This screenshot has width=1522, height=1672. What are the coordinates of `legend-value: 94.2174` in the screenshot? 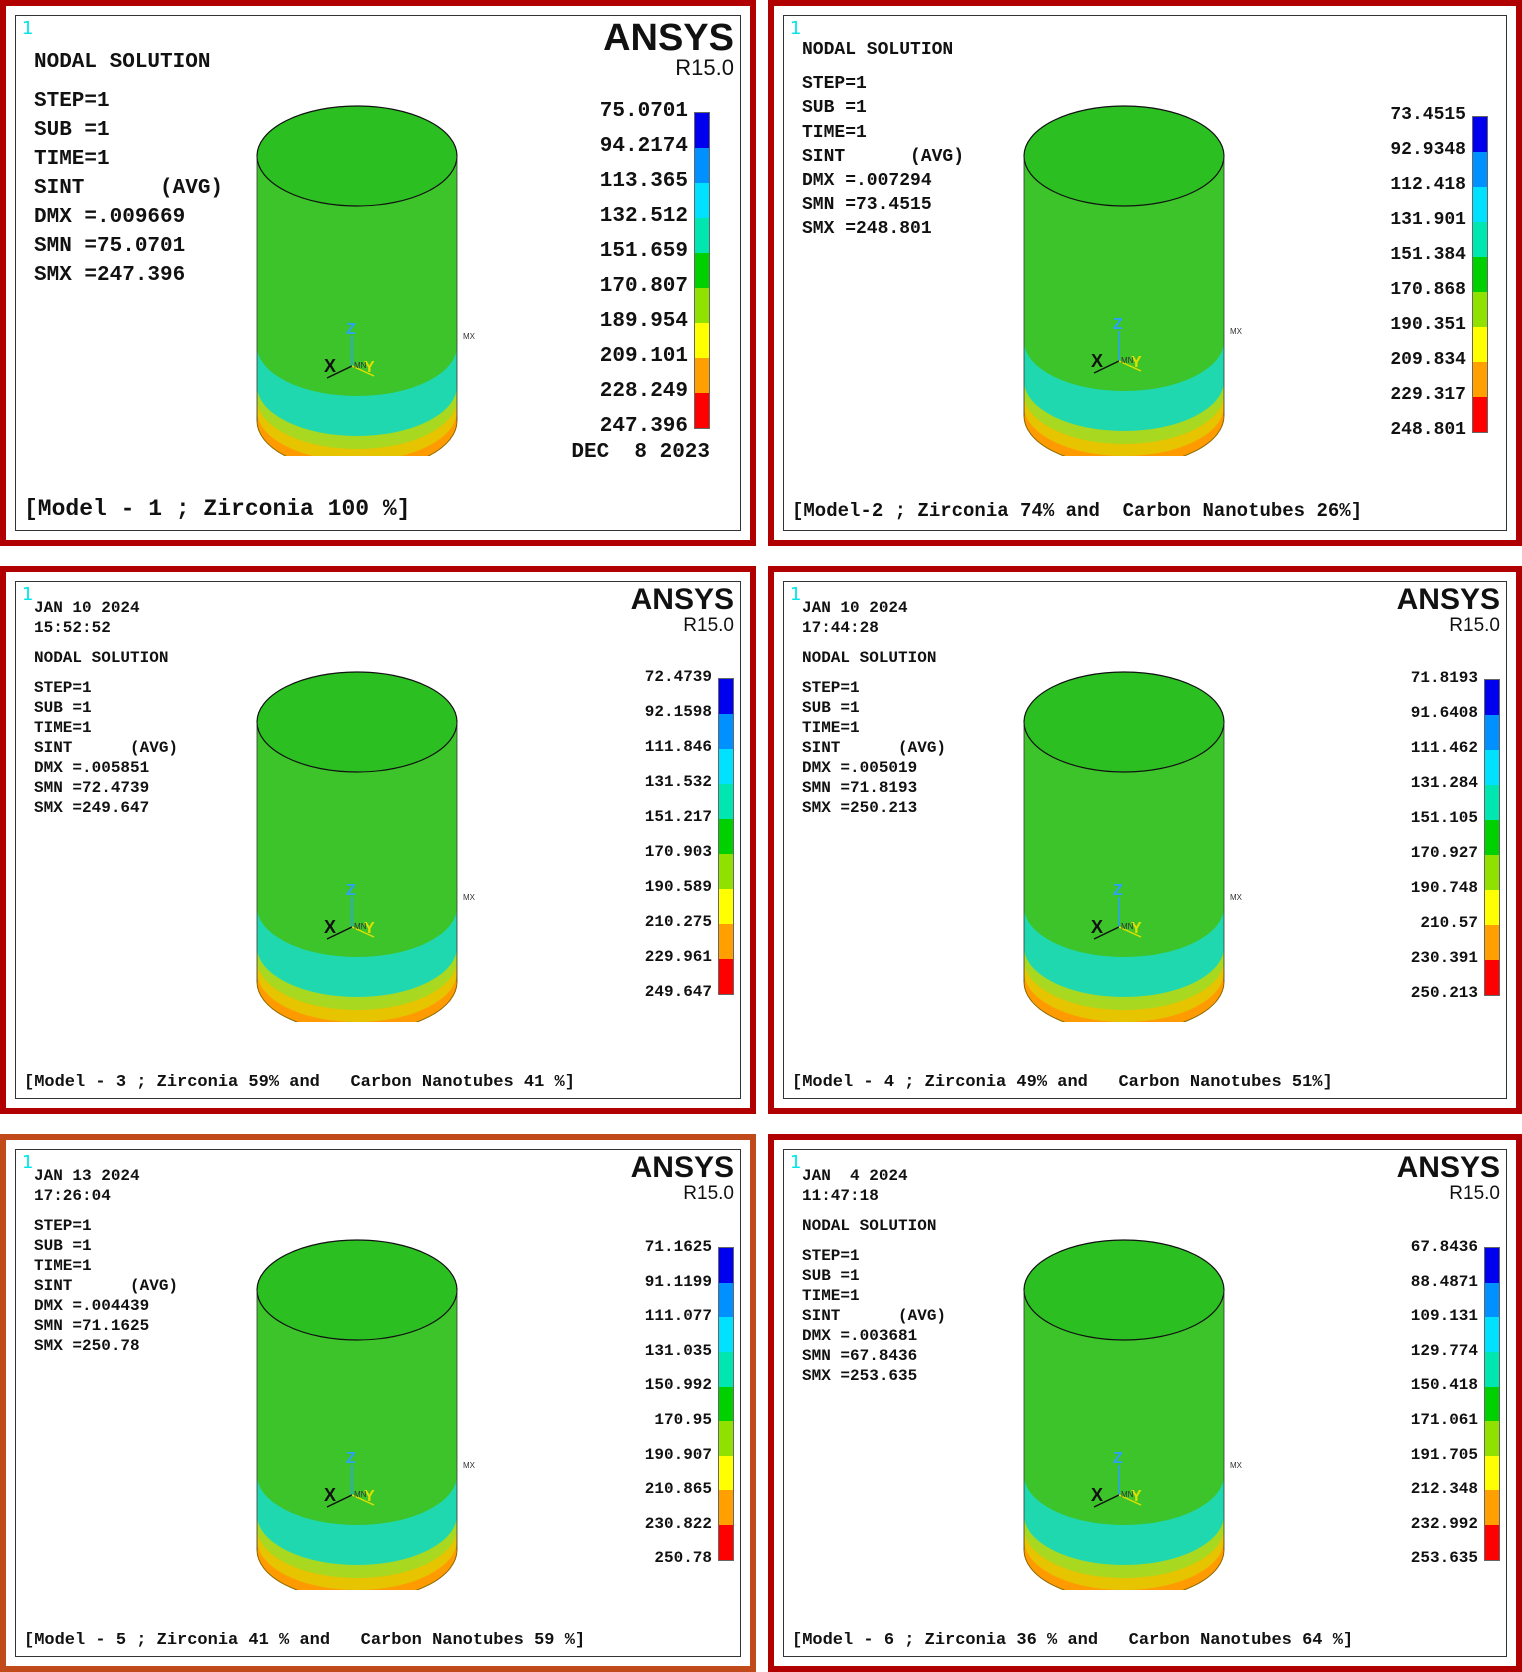 It's located at (643, 146).